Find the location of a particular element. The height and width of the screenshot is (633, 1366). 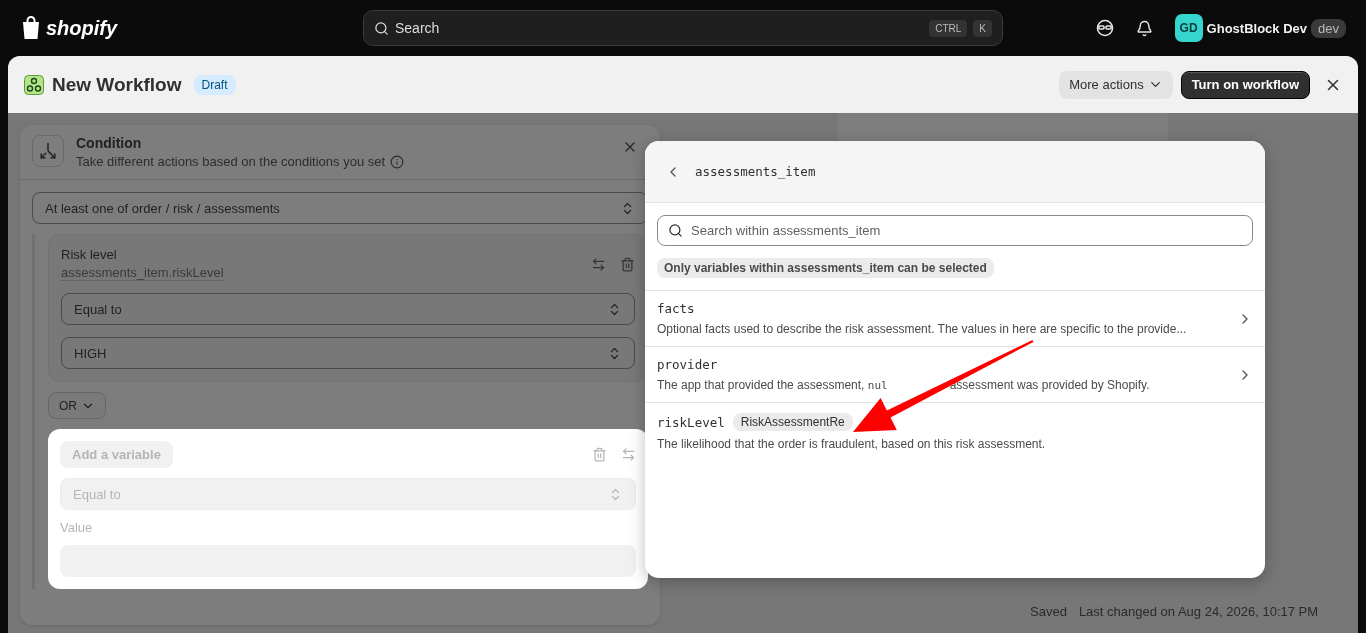

search-field: Search CTRL K is located at coordinates (683, 28).